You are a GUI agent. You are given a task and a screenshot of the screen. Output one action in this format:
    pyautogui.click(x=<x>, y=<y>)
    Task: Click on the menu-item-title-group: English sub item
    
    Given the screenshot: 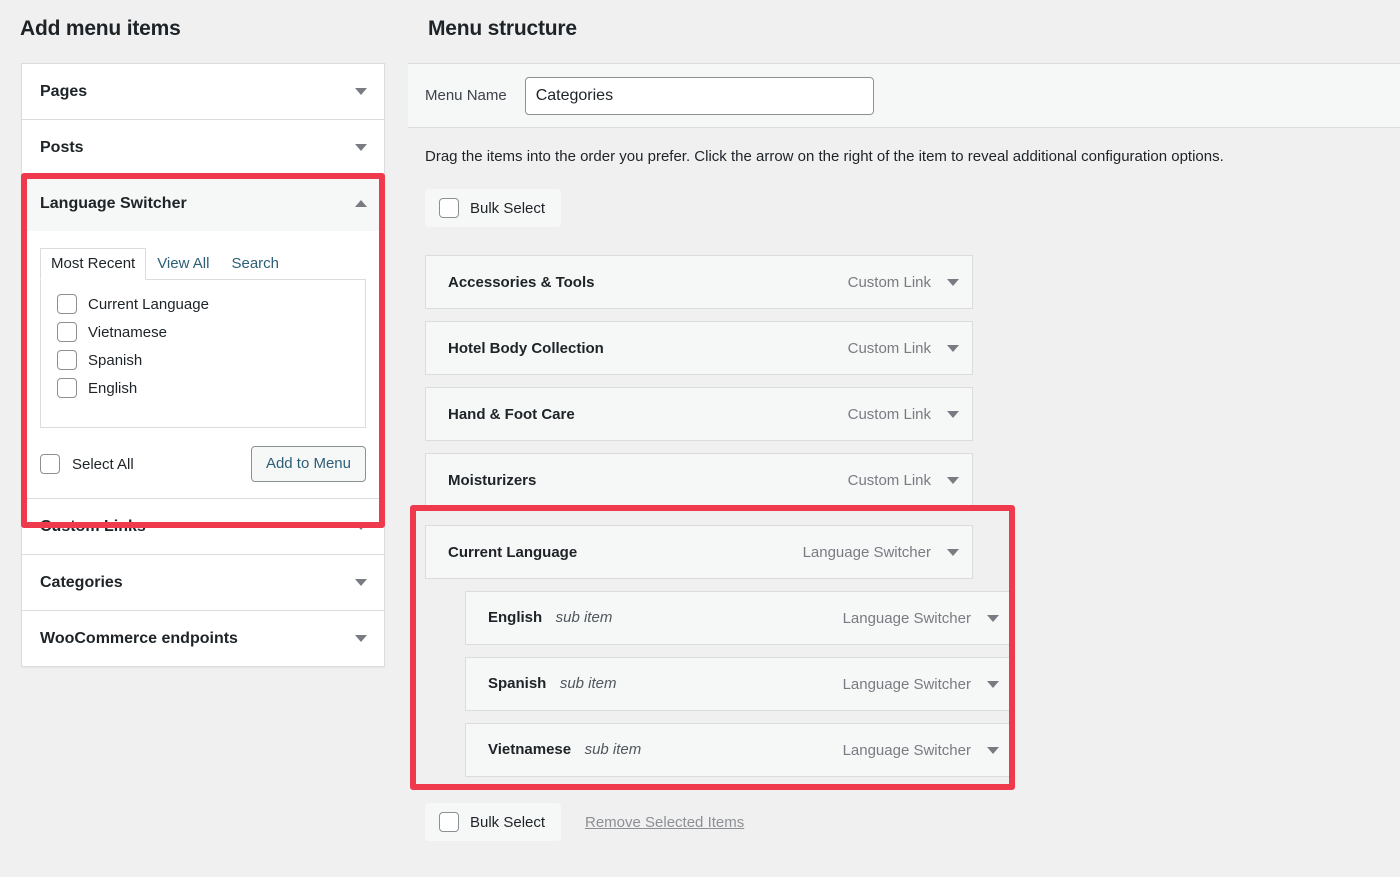 What is the action you would take?
    pyautogui.click(x=550, y=618)
    